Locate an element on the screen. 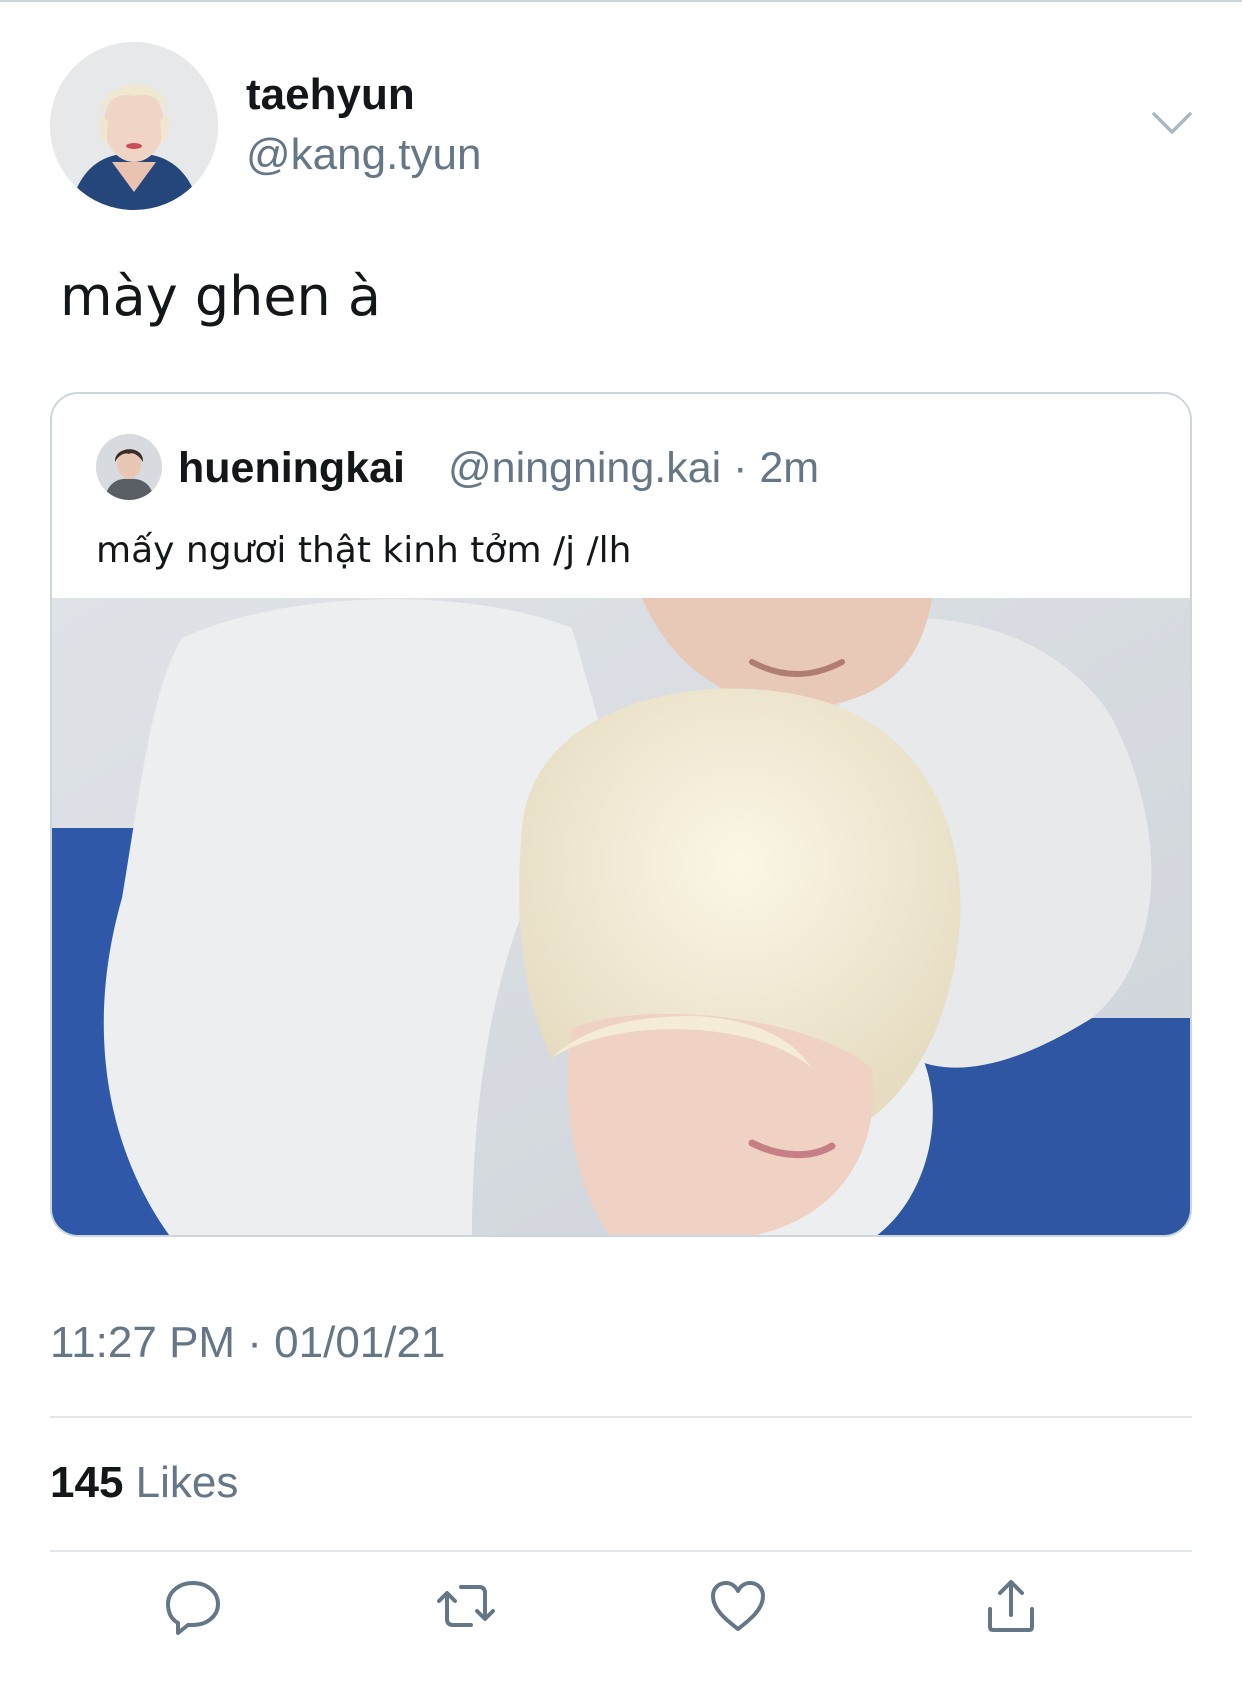 The image size is (1242, 1687). quoted-author-avatar is located at coordinates (129, 467).